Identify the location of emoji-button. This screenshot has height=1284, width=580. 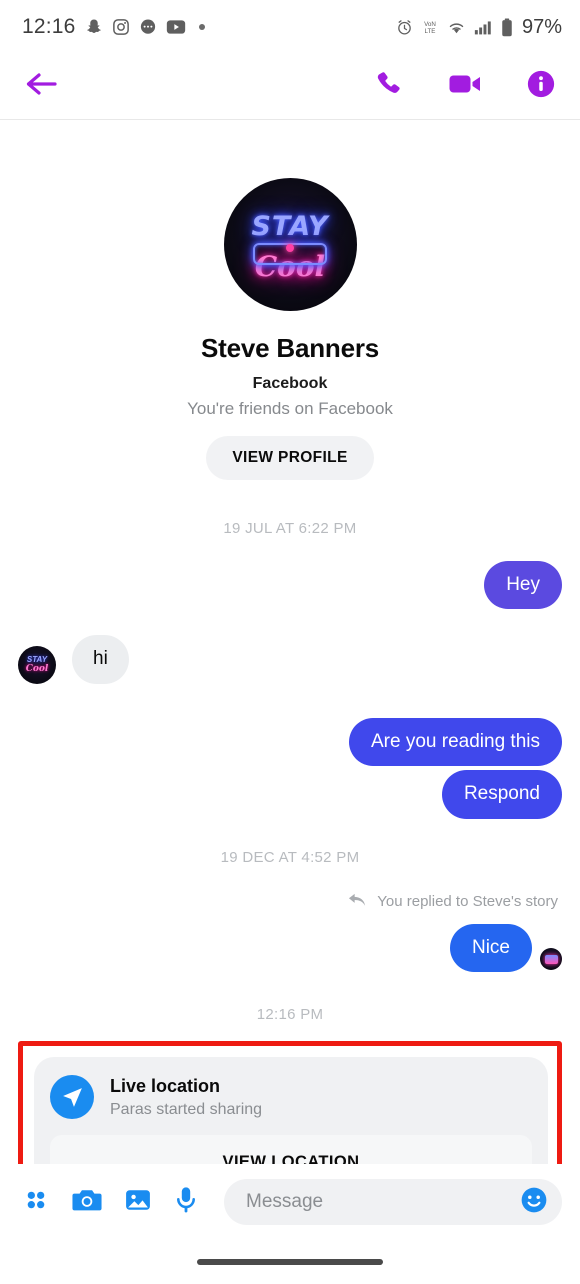
(534, 1202).